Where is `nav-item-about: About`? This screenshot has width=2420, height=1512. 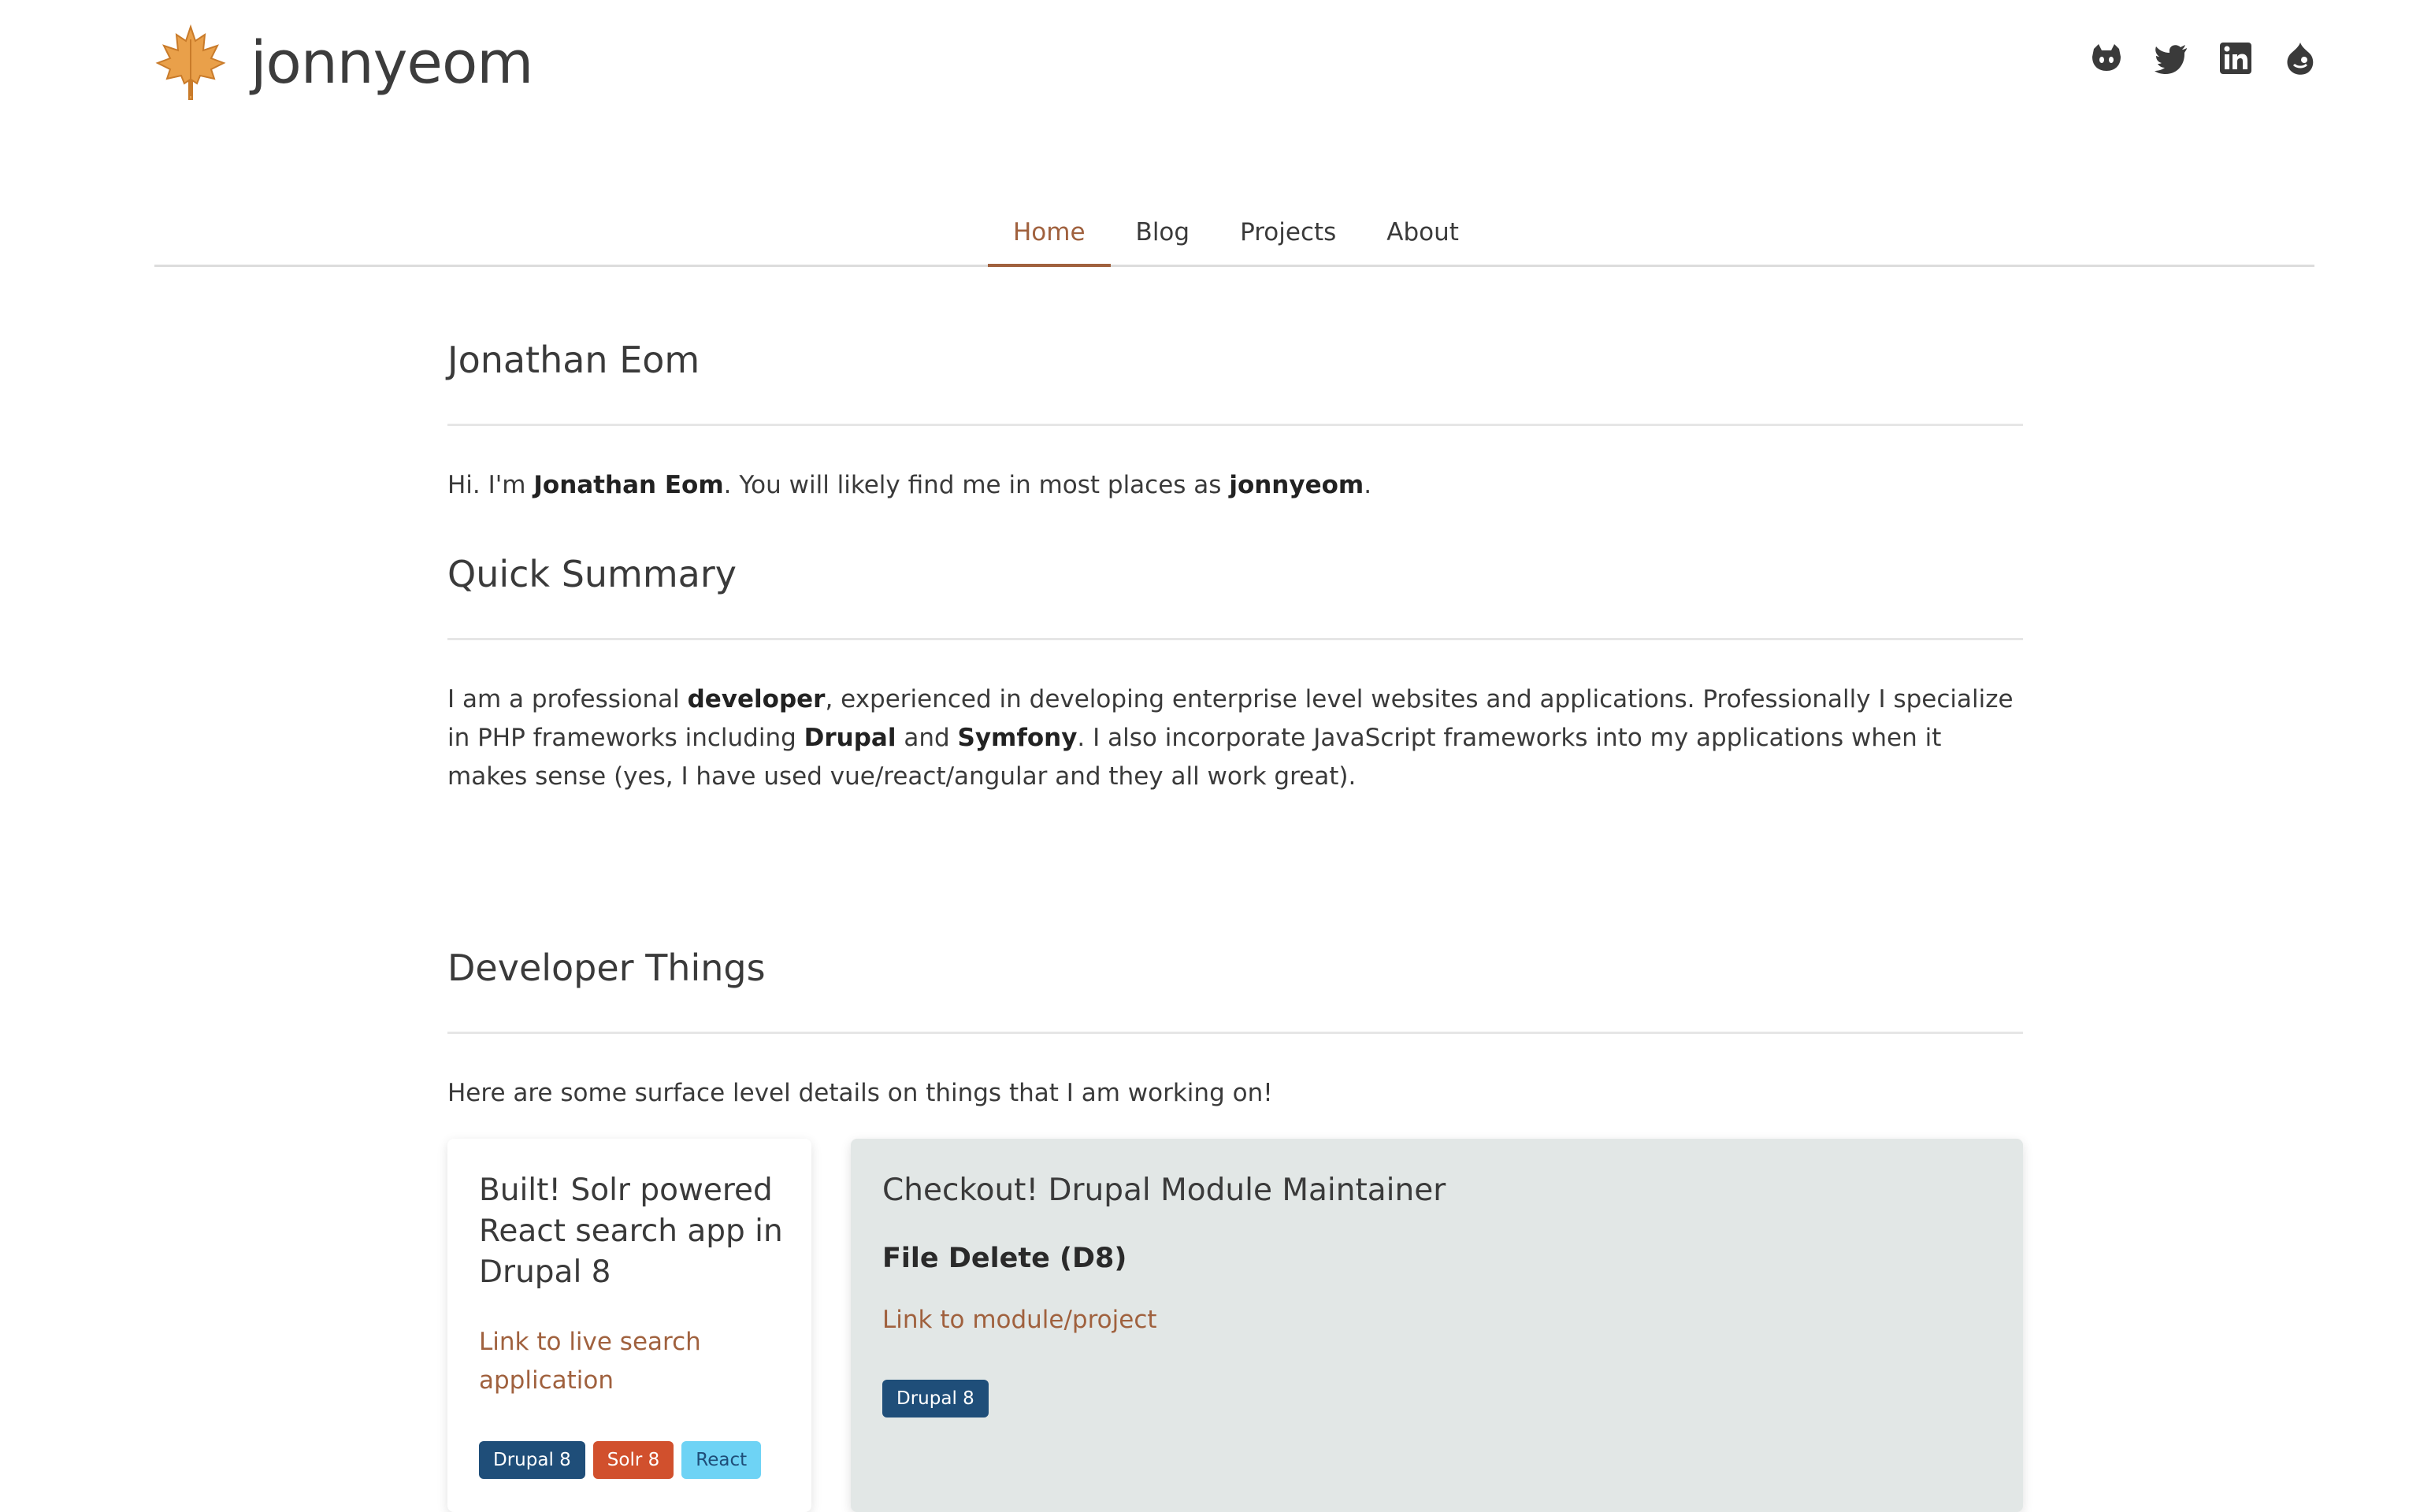
nav-item-about: About is located at coordinates (1422, 234).